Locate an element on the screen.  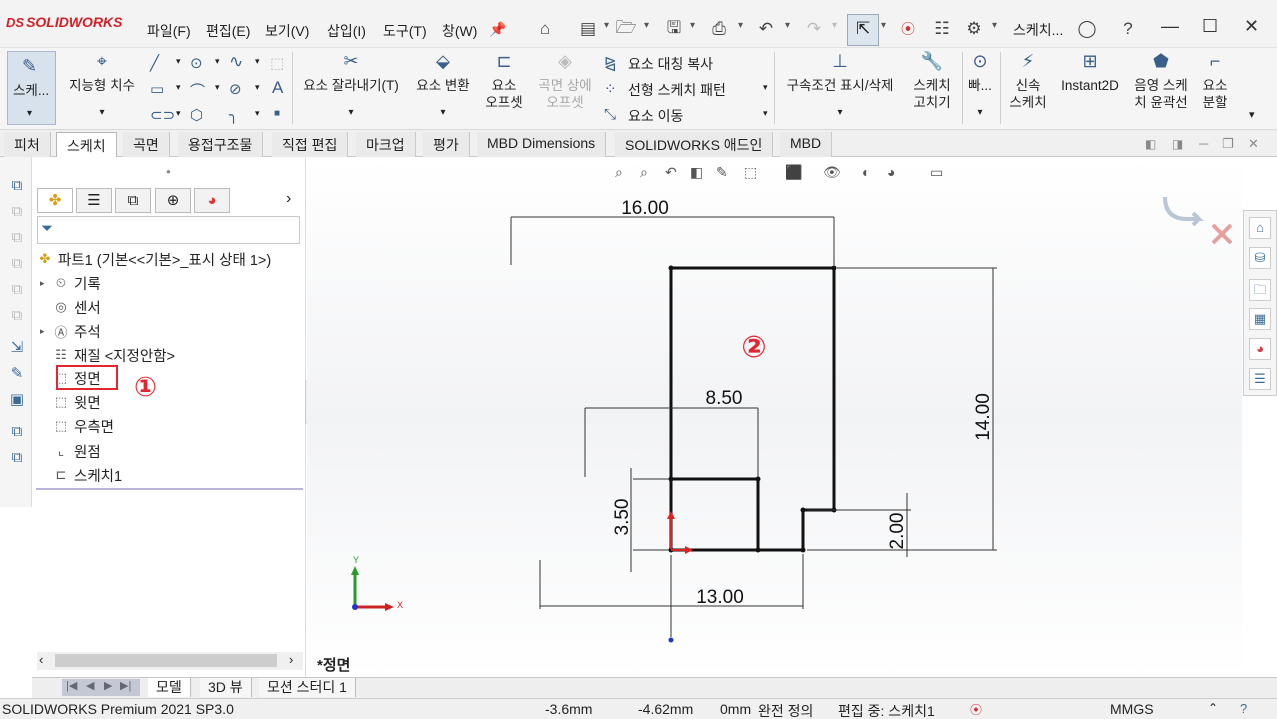
dim-2: 2.00 is located at coordinates (897, 531).